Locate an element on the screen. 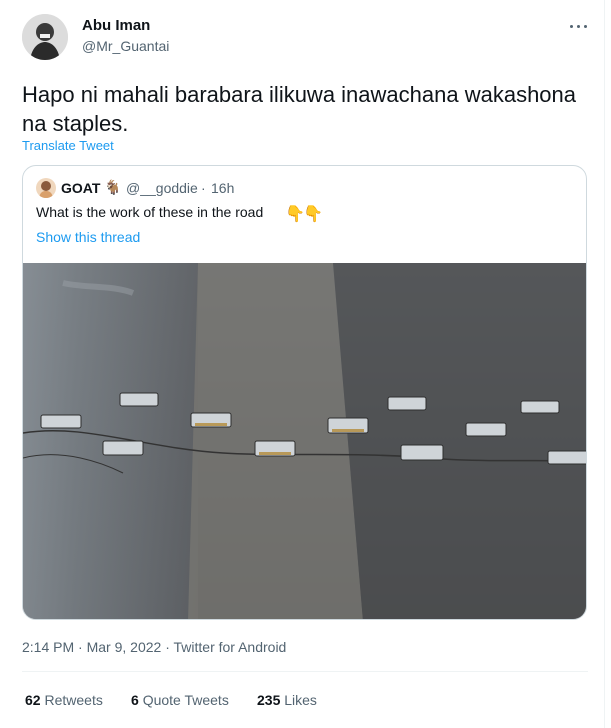  tweet-source: Twitter for Android is located at coordinates (230, 647).